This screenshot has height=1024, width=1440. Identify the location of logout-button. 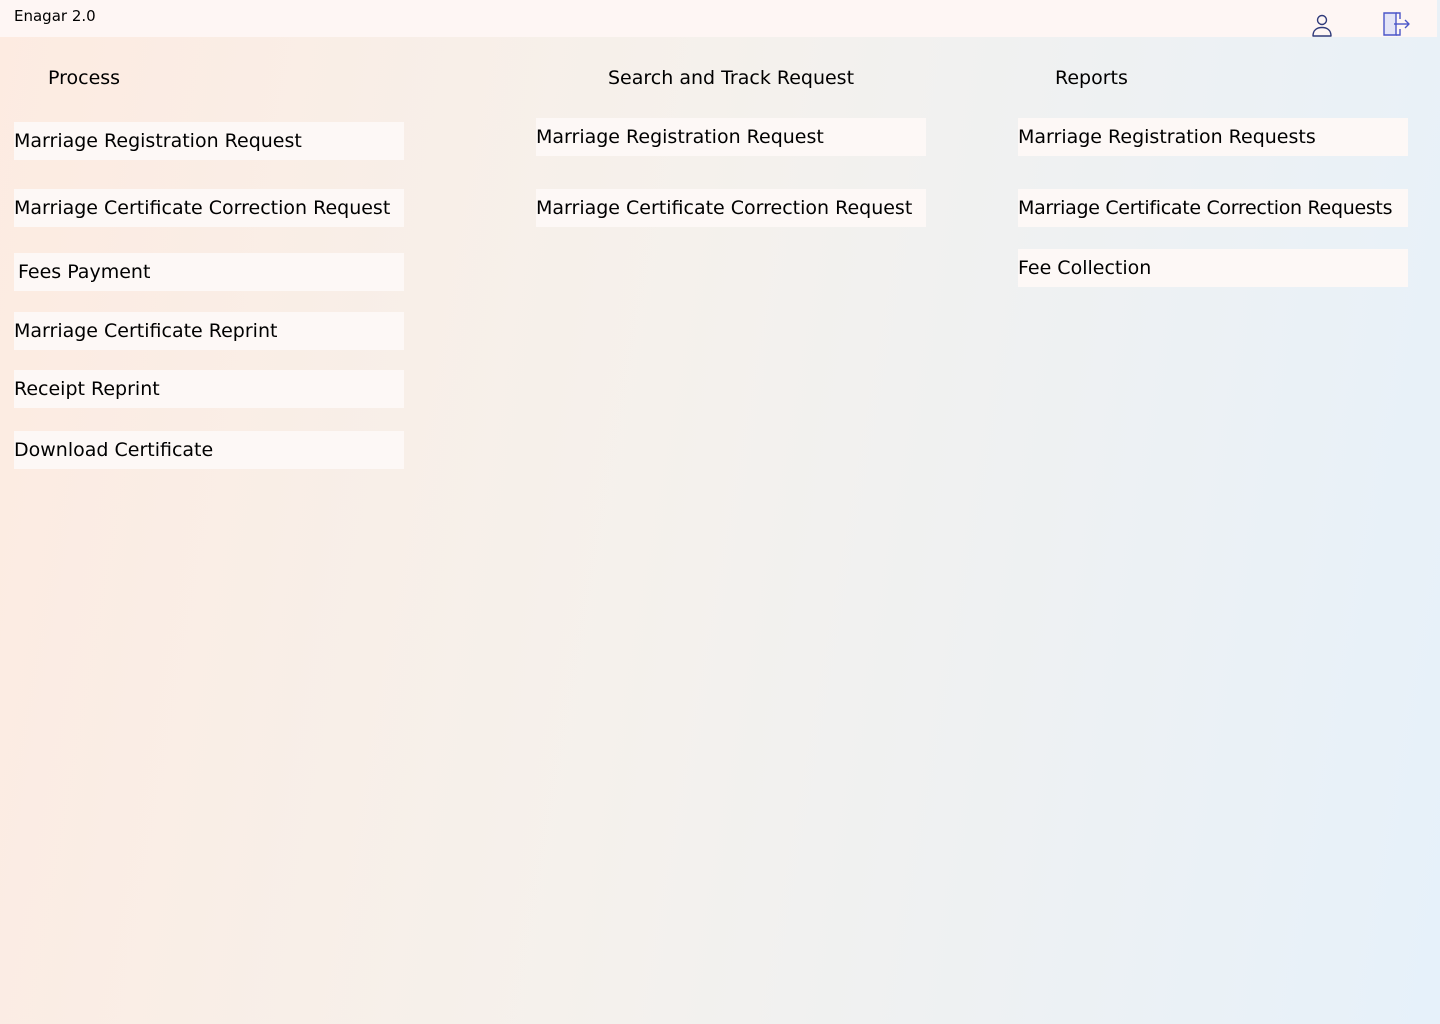
(1396, 24).